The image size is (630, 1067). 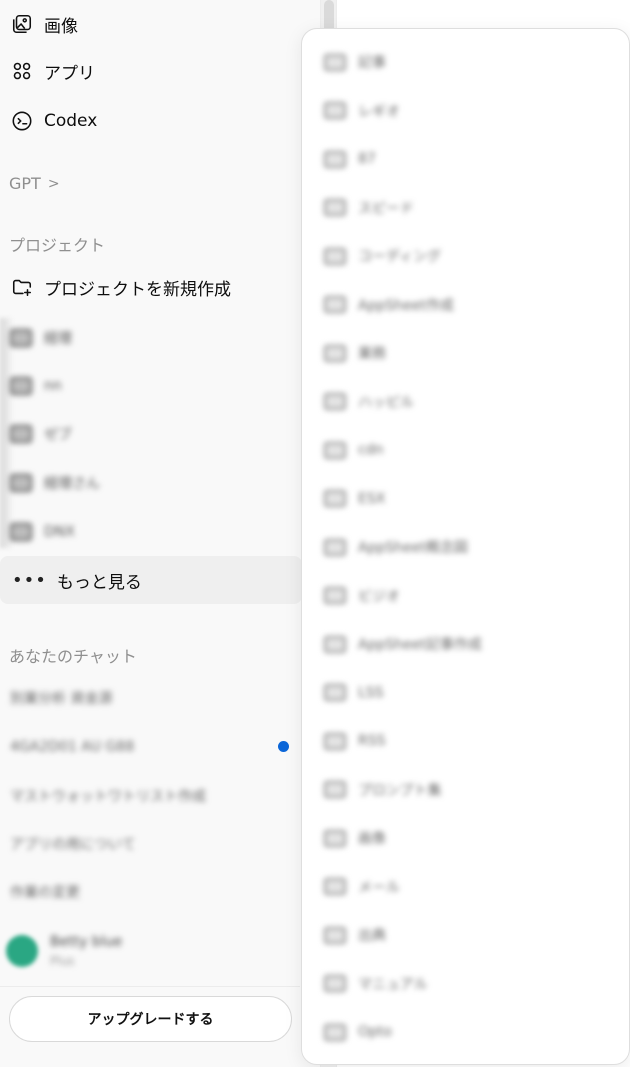 I want to click on popup-project-label: cdn, so click(x=371, y=450).